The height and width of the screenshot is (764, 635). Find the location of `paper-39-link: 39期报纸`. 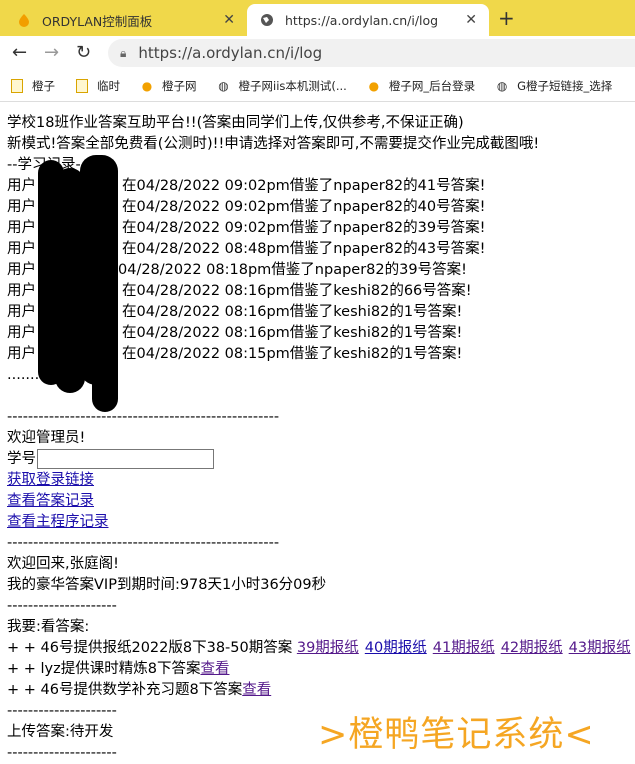

paper-39-link: 39期报纸 is located at coordinates (328, 648).